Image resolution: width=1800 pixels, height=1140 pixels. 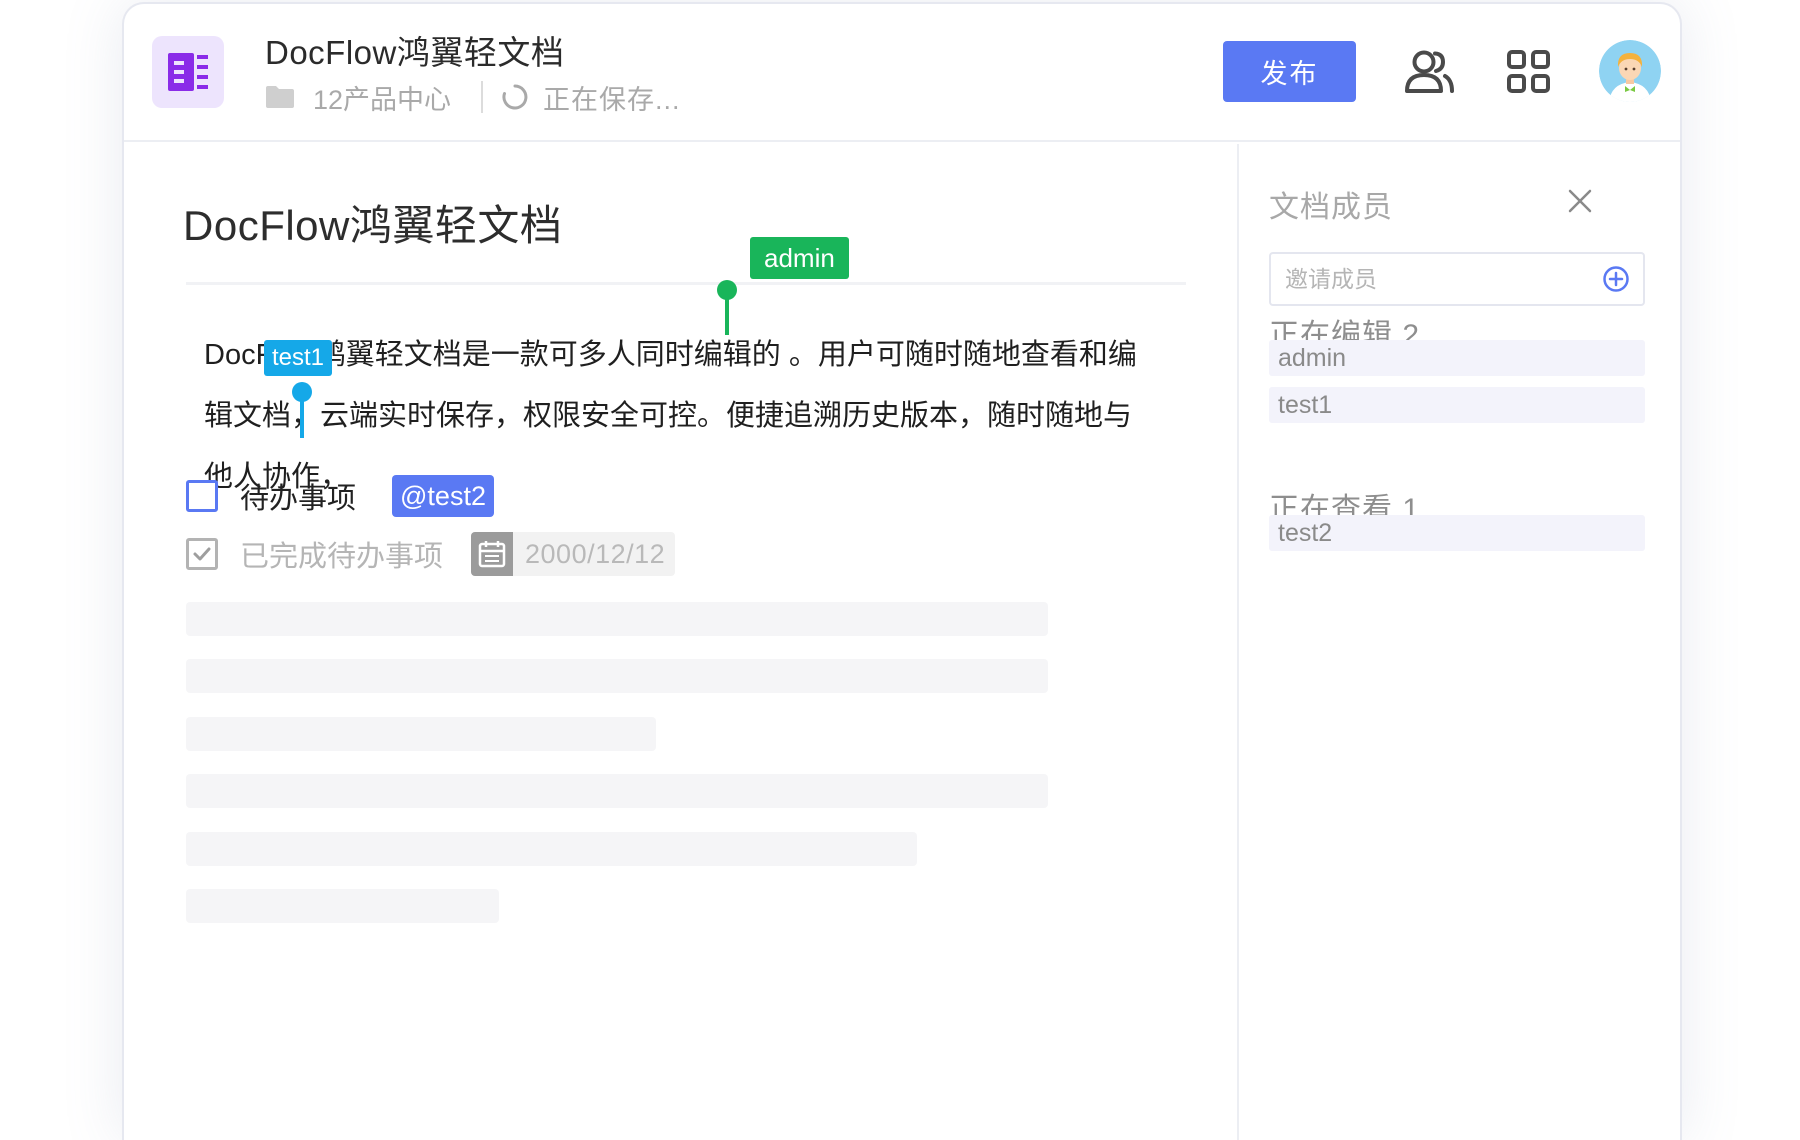 I want to click on title-divider, so click(x=686, y=283).